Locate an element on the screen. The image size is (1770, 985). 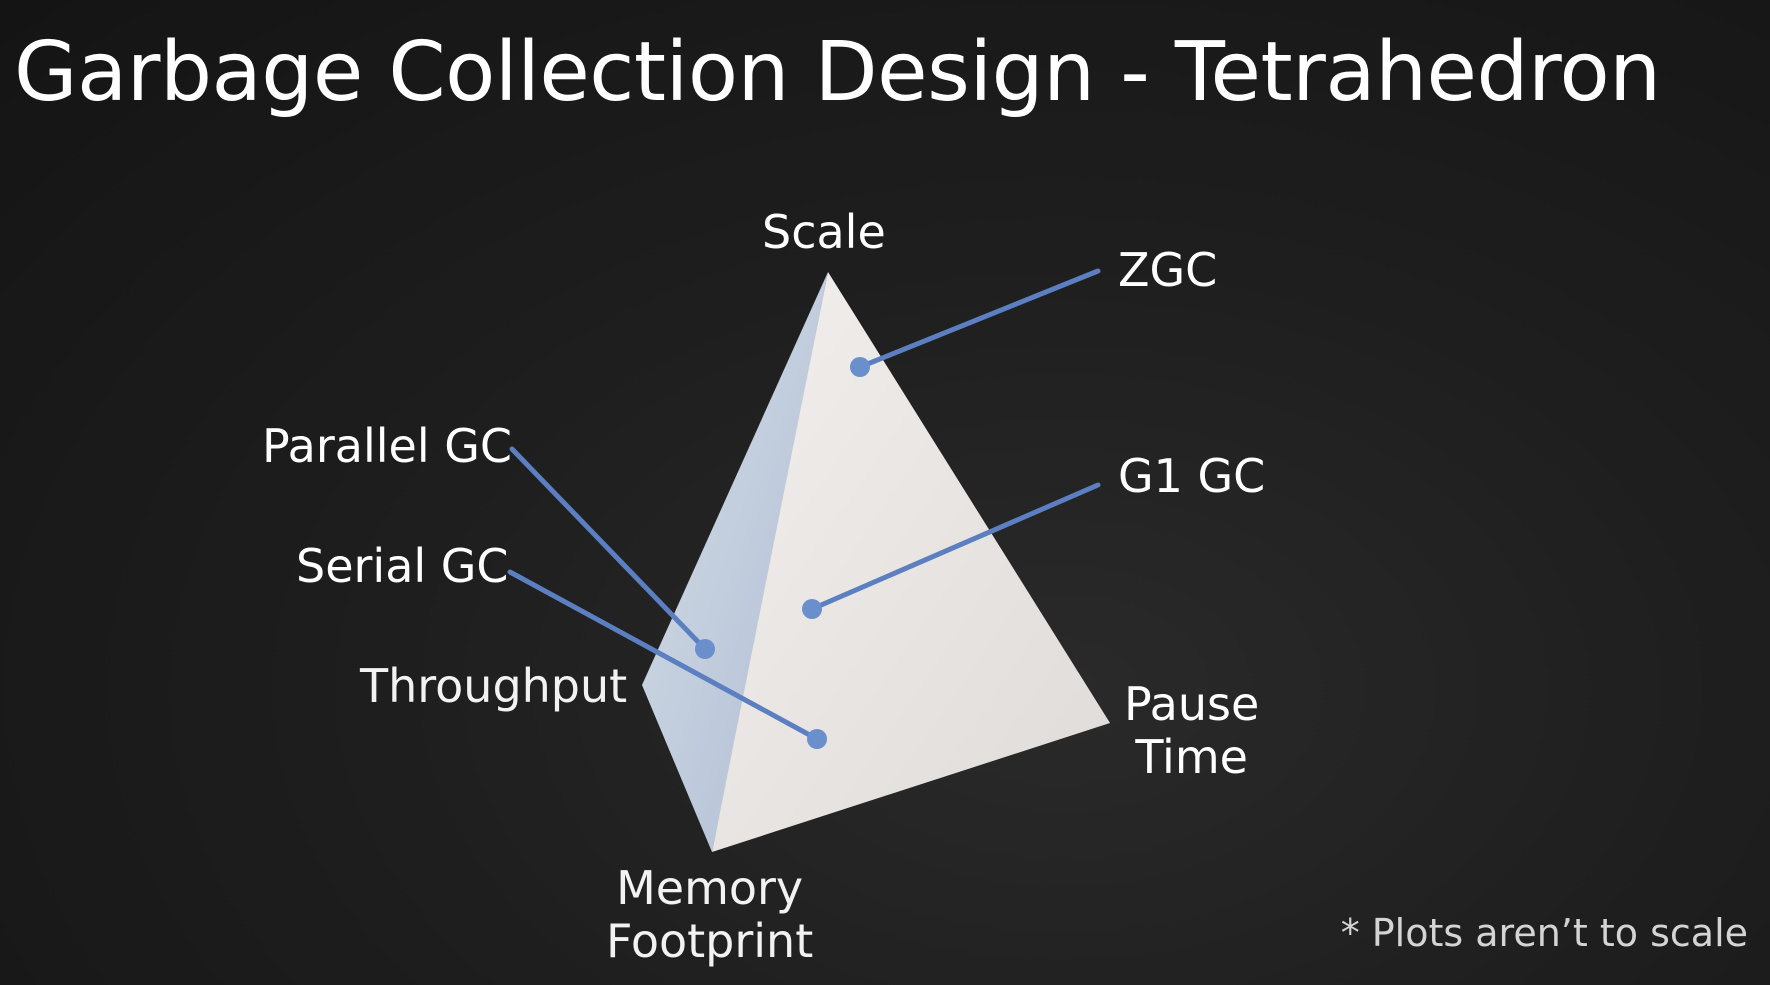
collector-label-zgc: ZGC is located at coordinates (1168, 270).